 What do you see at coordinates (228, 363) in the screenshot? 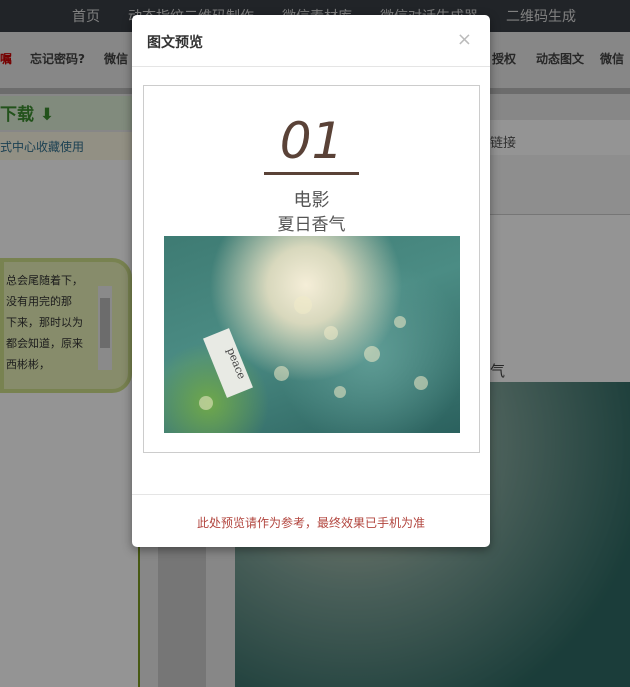
I see `peace-tag: peace` at bounding box center [228, 363].